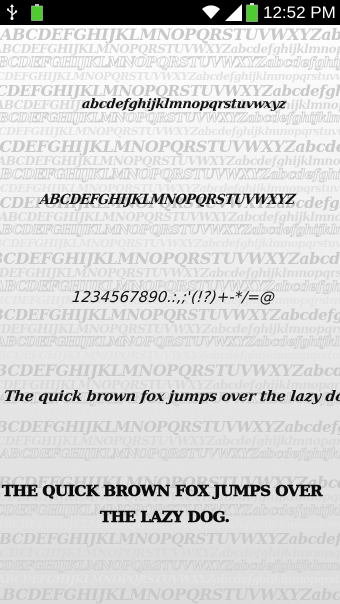 The image size is (340, 604). Describe the element at coordinates (173, 297) in the screenshot. I see `numbers-sample: 1234567890.:,;'(!?)+-*/=@` at that location.